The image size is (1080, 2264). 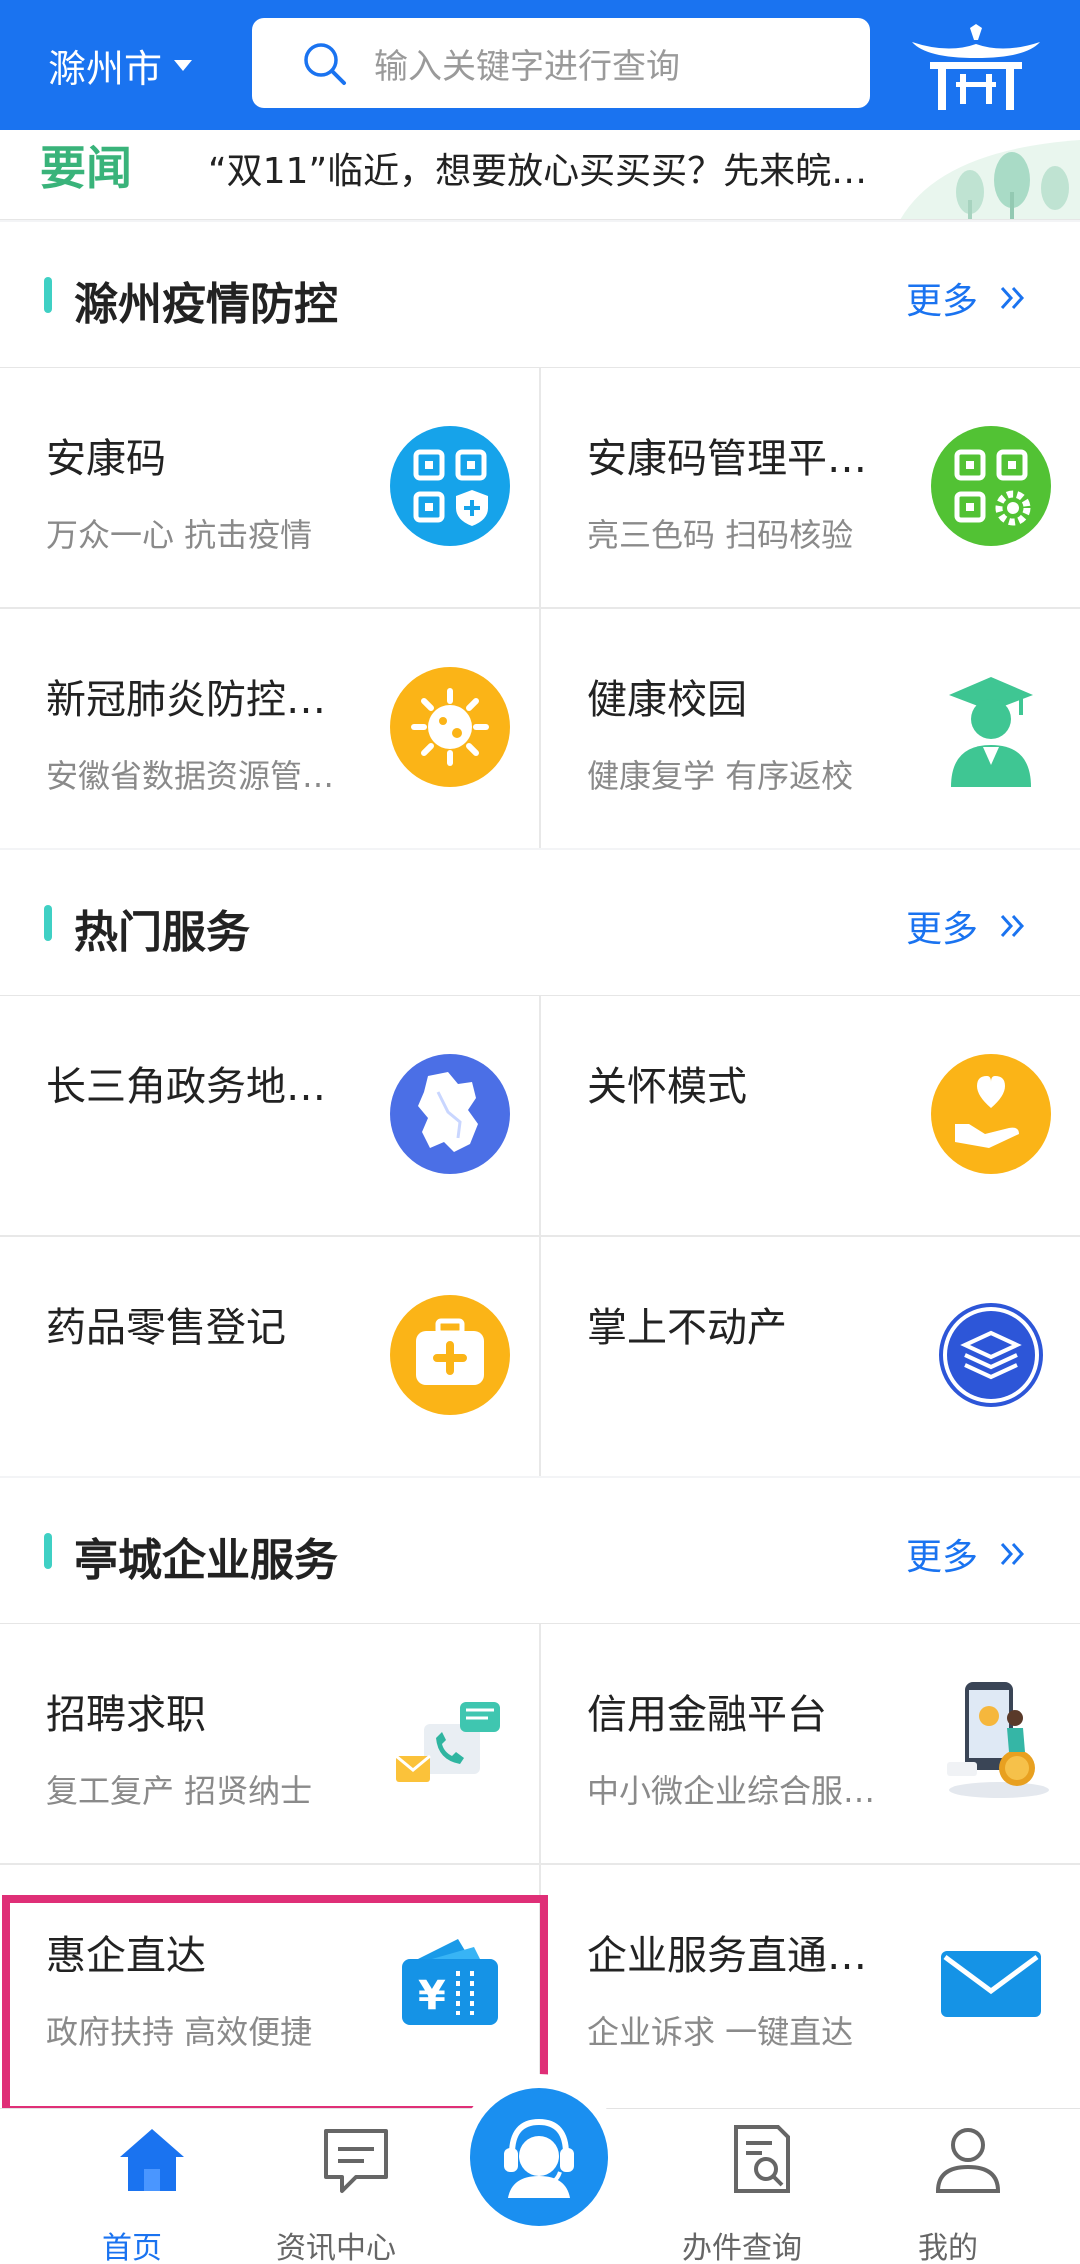 What do you see at coordinates (810, 1356) in the screenshot?
I see `service-tile-mobile-real-estate: 掌上不动产` at bounding box center [810, 1356].